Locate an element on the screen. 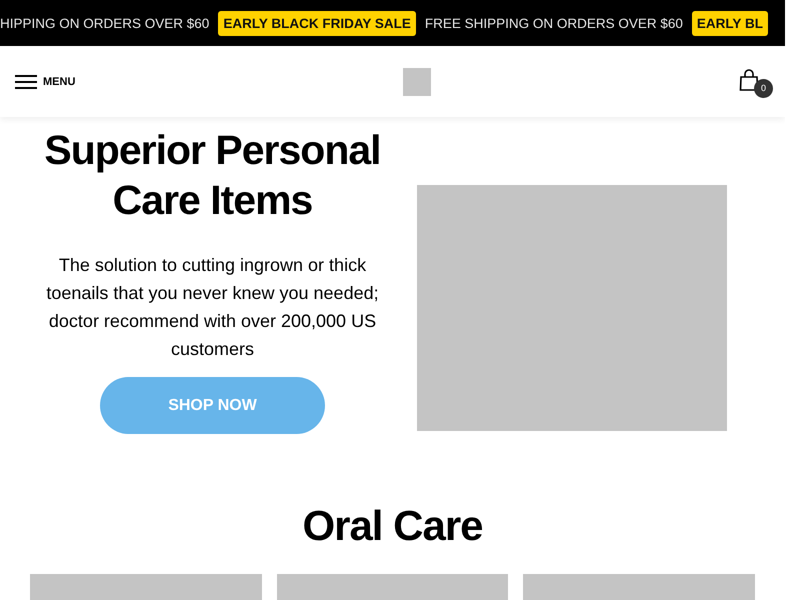 Image resolution: width=800 pixels, height=600 pixels. sale-badge: EARLY BLACK FRIDAY SALE is located at coordinates (317, 23).